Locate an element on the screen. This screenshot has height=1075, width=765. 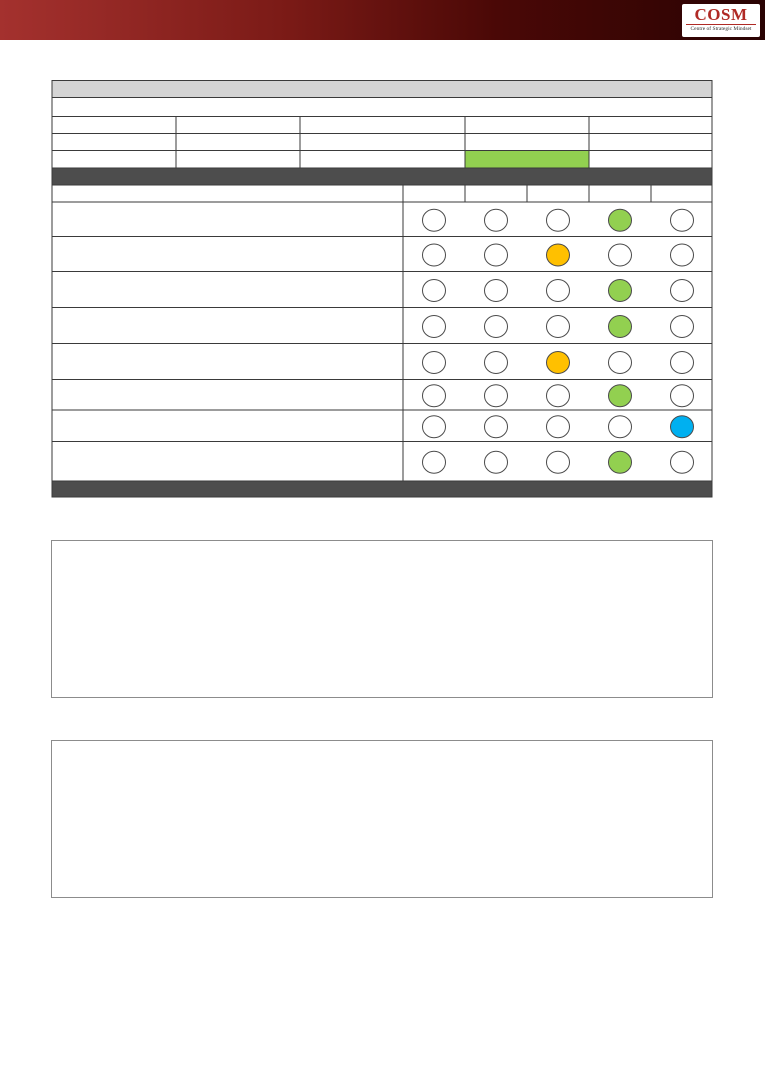
section-band is located at coordinates (382, 176).